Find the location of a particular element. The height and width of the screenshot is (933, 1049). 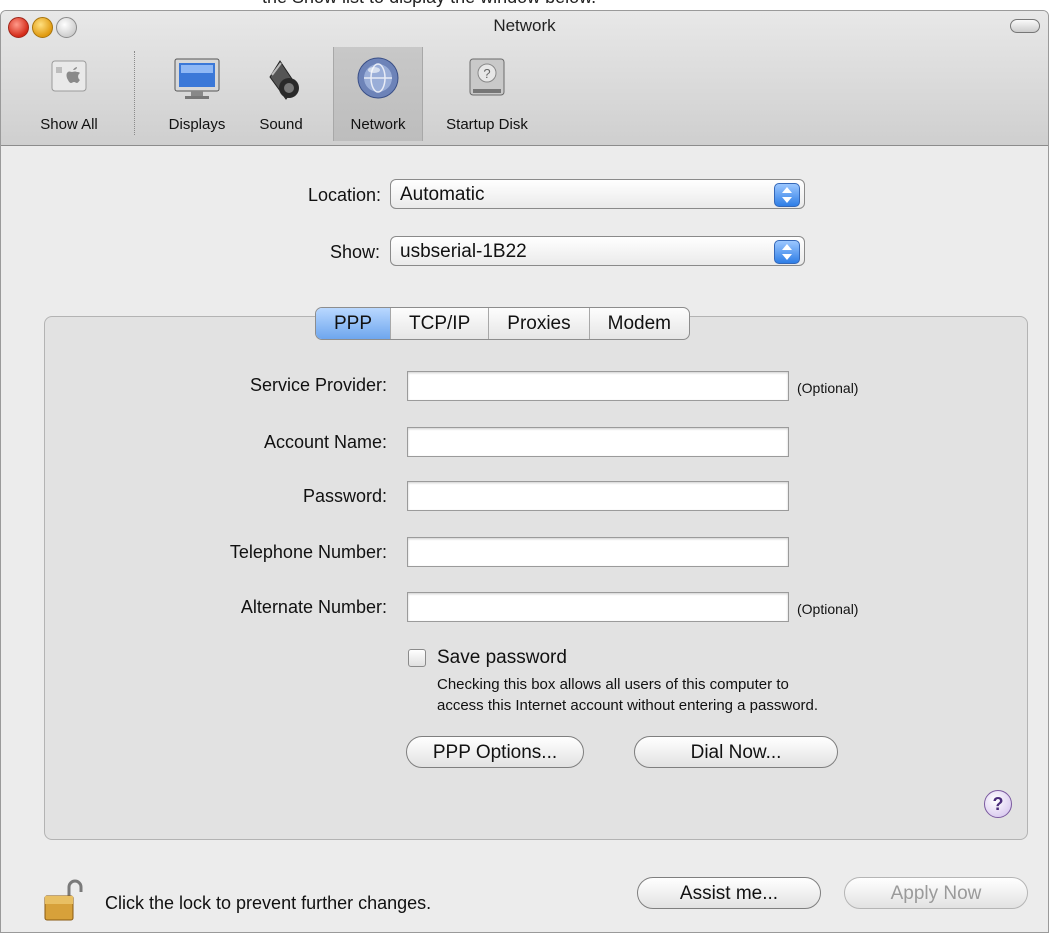

password-field is located at coordinates (598, 496).